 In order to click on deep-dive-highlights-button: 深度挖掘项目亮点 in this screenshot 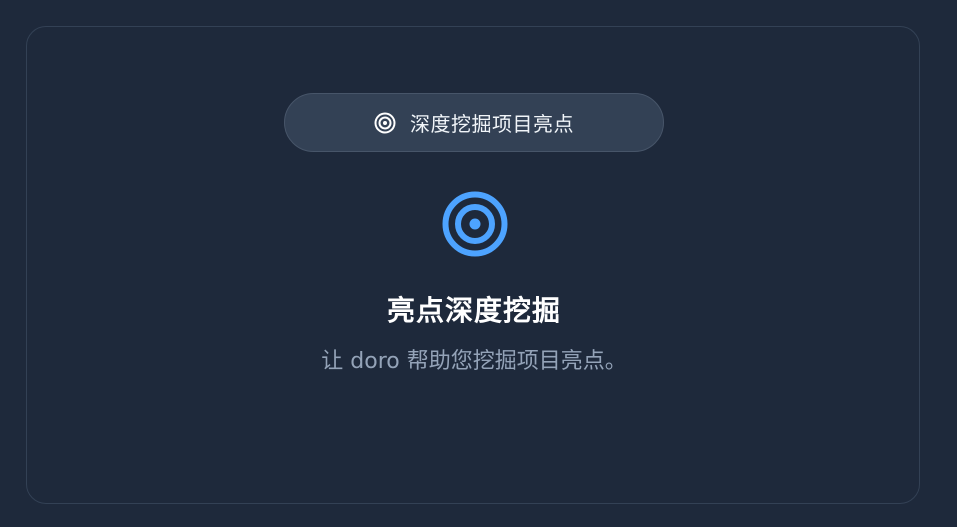, I will do `click(474, 122)`.